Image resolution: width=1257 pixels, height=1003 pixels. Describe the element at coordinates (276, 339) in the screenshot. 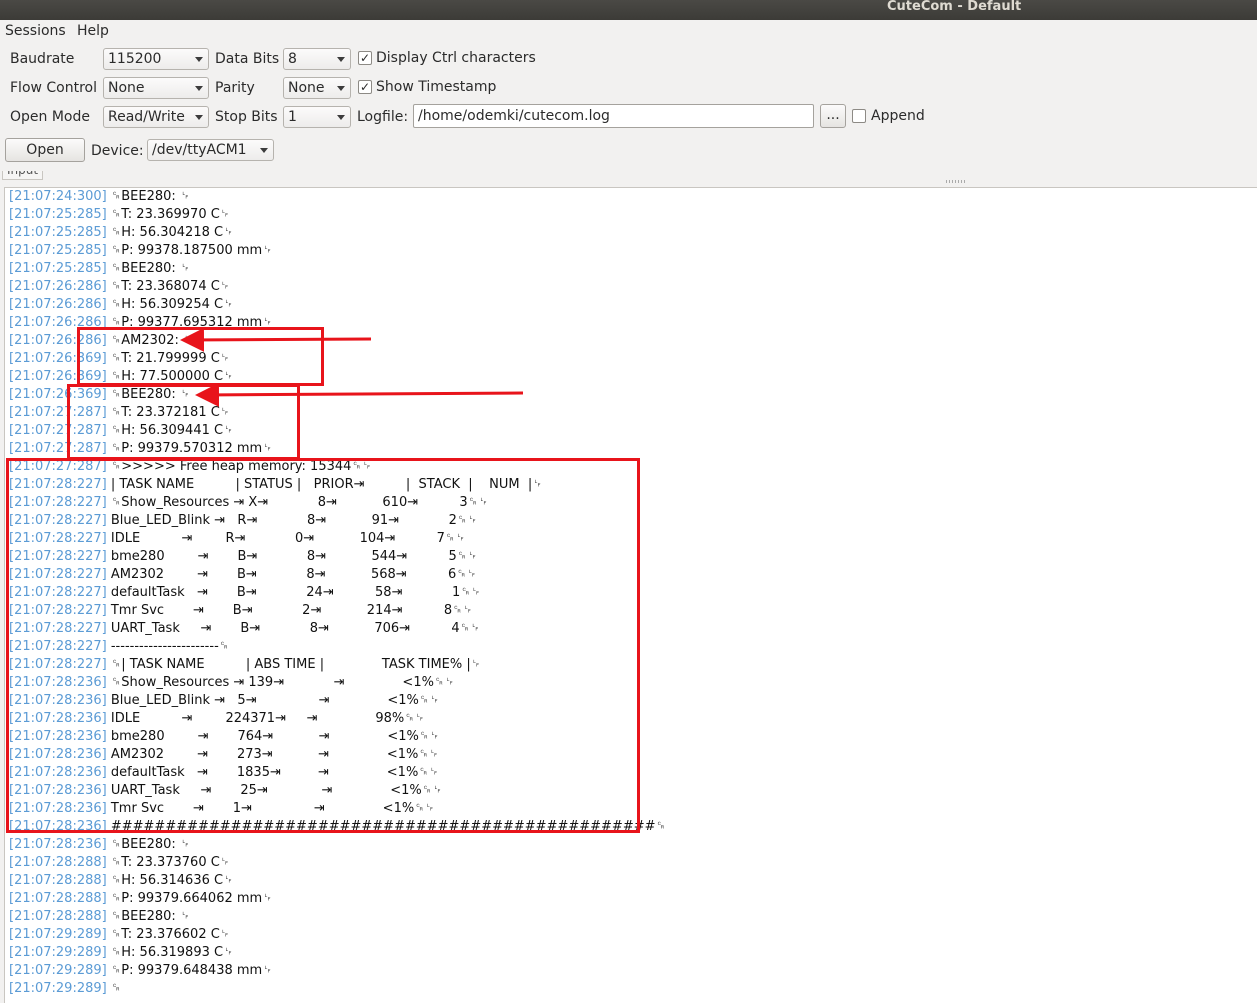

I see `arrow-to-am2302` at that location.